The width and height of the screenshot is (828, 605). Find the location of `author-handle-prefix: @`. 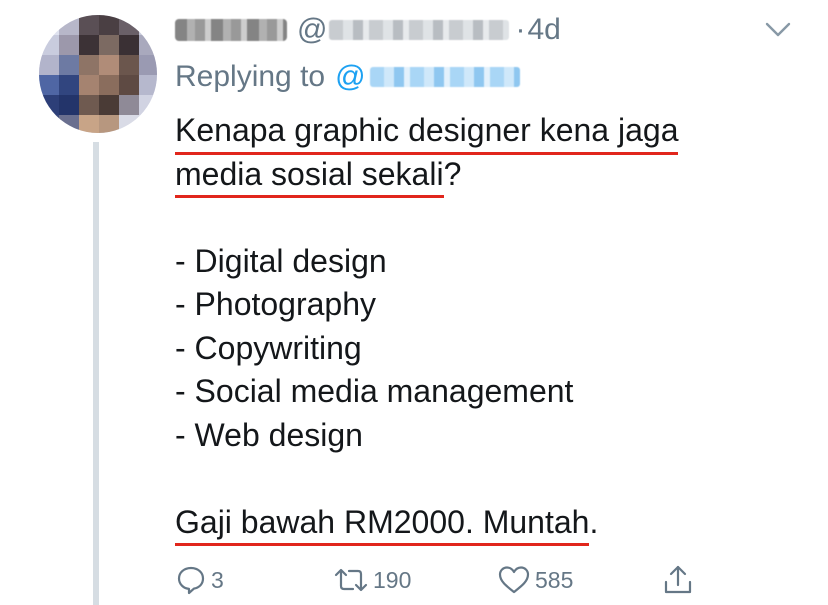

author-handle-prefix: @ is located at coordinates (312, 29).